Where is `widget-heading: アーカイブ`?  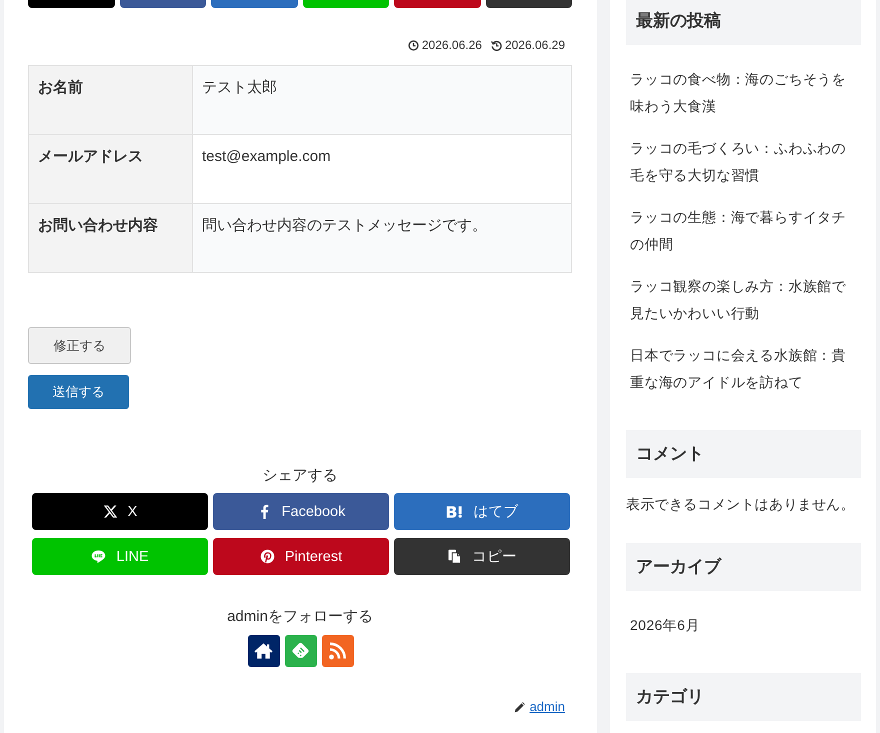 widget-heading: アーカイブ is located at coordinates (743, 567).